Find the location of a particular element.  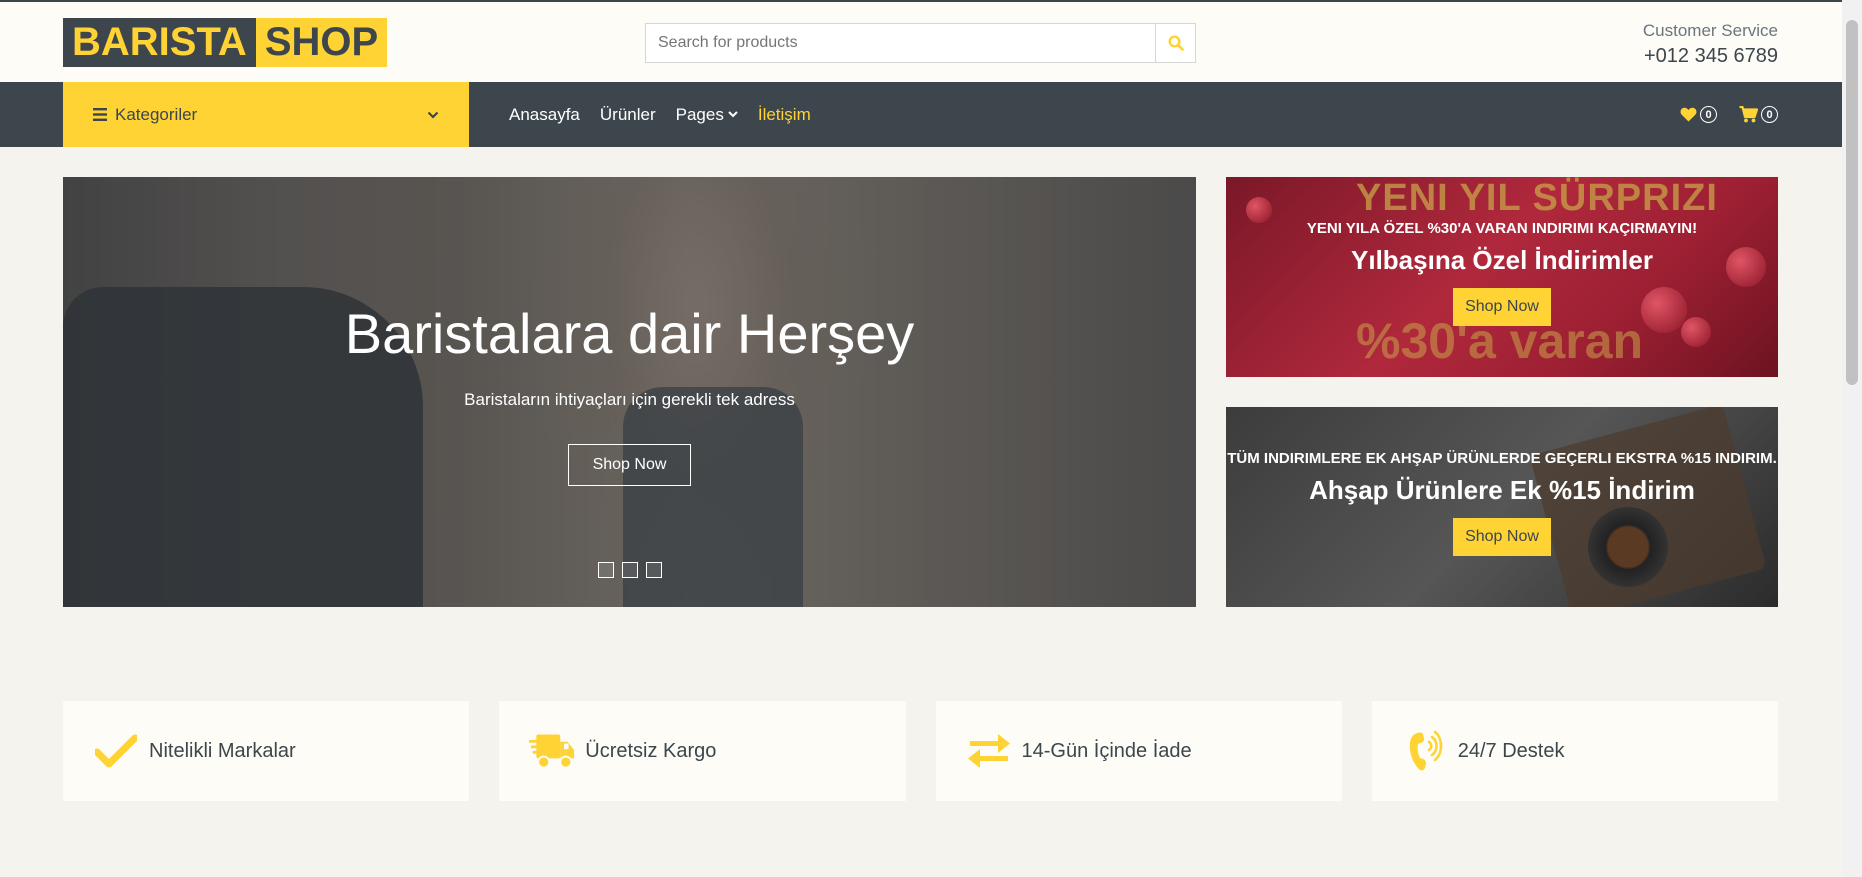

nav-item-pages-label: Pages is located at coordinates (699, 114).